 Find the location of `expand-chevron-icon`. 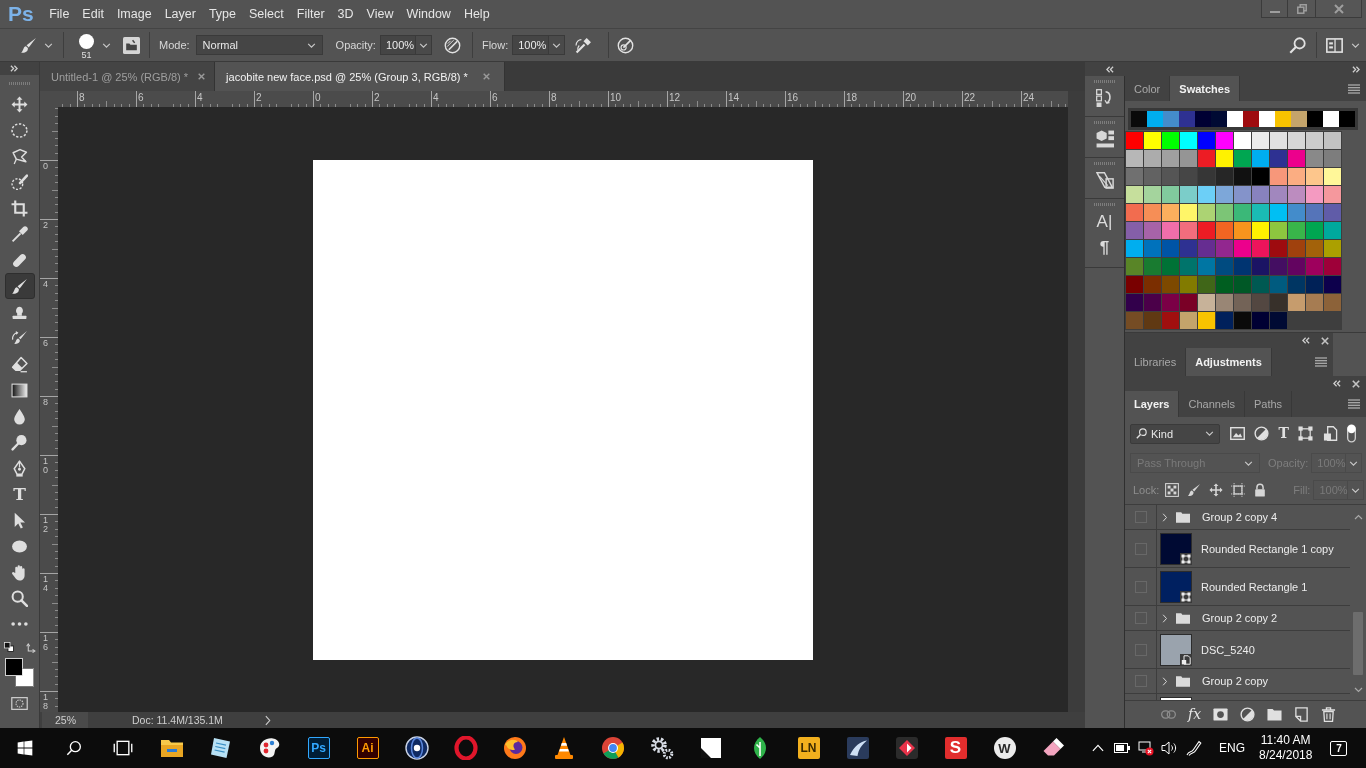

expand-chevron-icon is located at coordinates (1165, 681).